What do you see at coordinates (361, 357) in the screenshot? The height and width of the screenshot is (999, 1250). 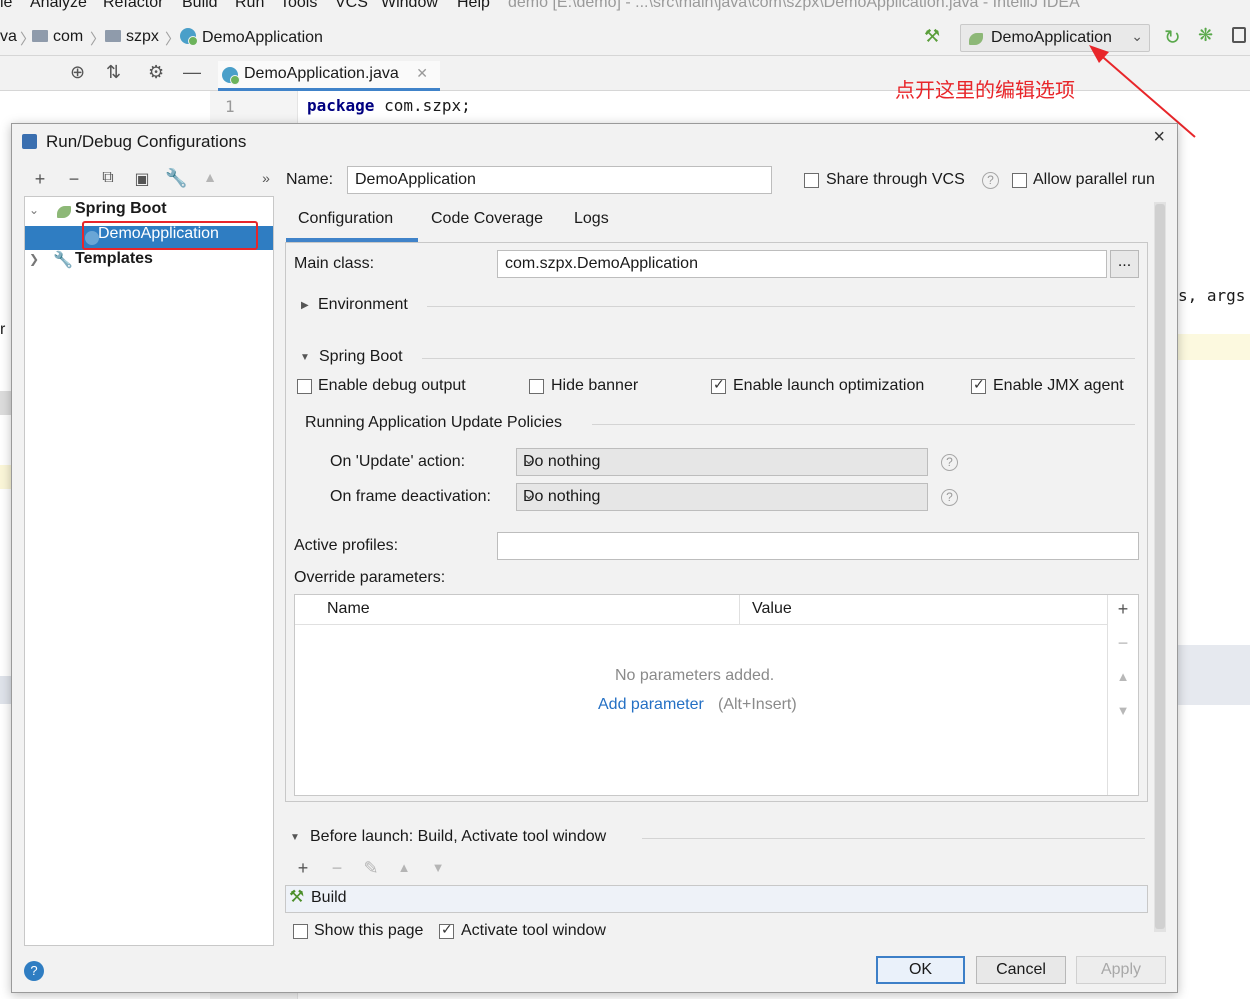 I see `spring-boot-section: Spring Boot` at bounding box center [361, 357].